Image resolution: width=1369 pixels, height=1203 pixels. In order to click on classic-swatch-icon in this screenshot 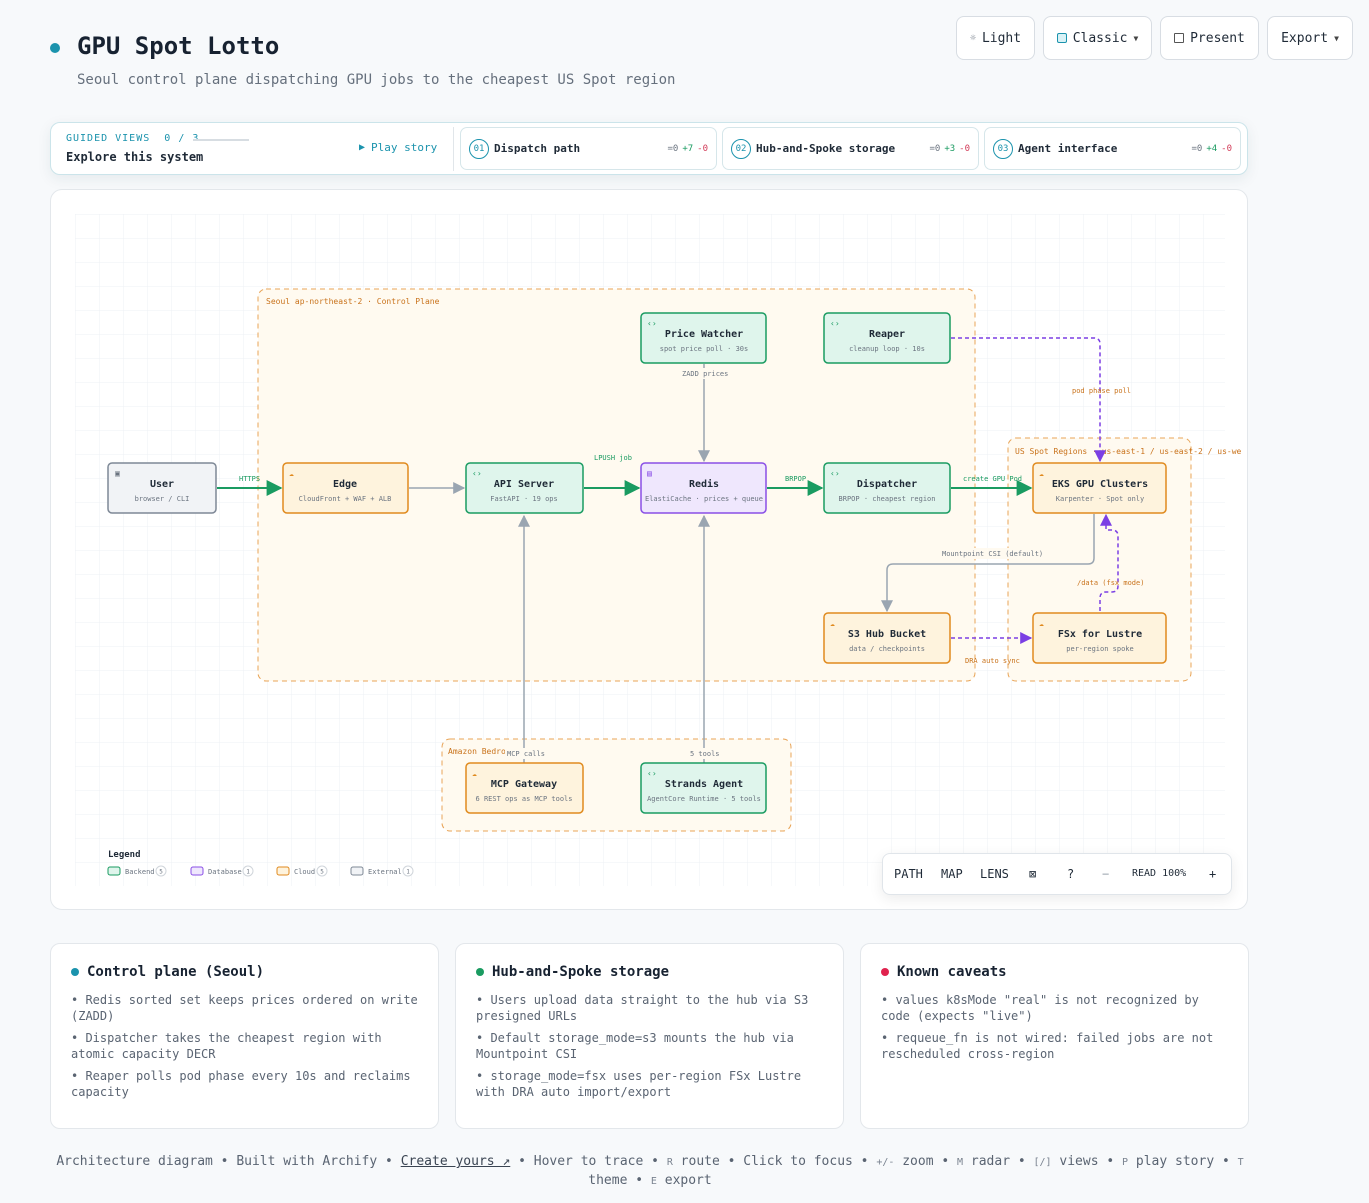, I will do `click(1061, 38)`.